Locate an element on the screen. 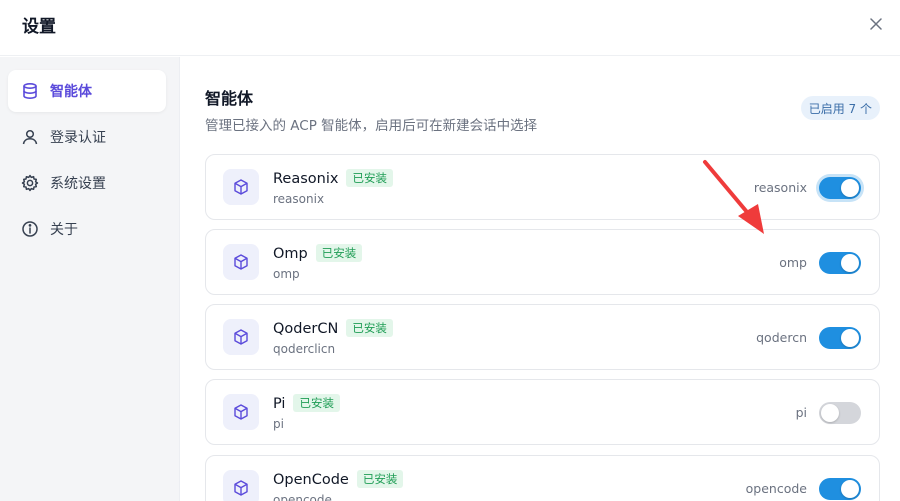  database-icon is located at coordinates (30, 91).